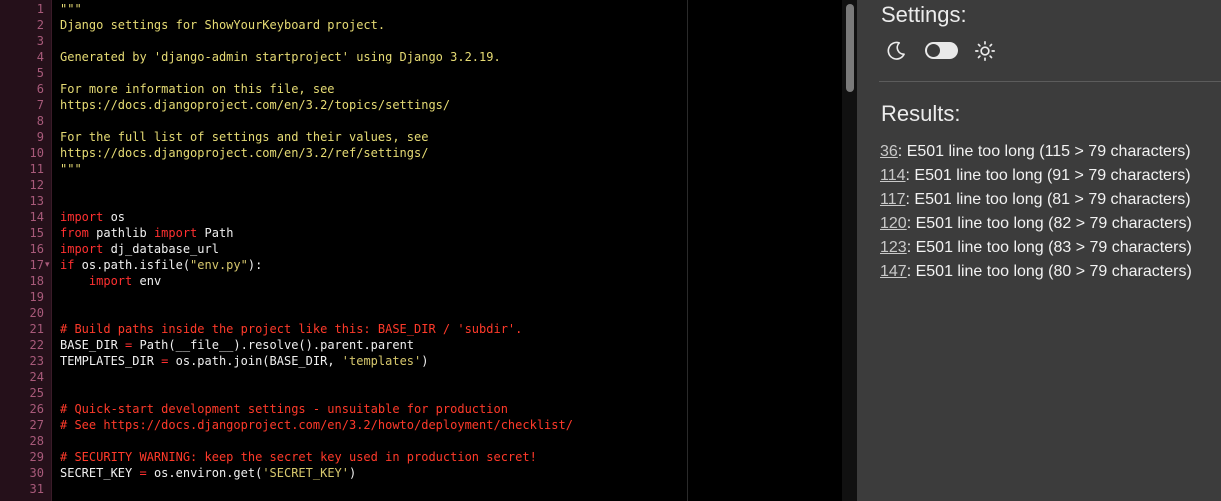 Image resolution: width=1221 pixels, height=501 pixels. I want to click on result-line-link: 123, so click(893, 247).